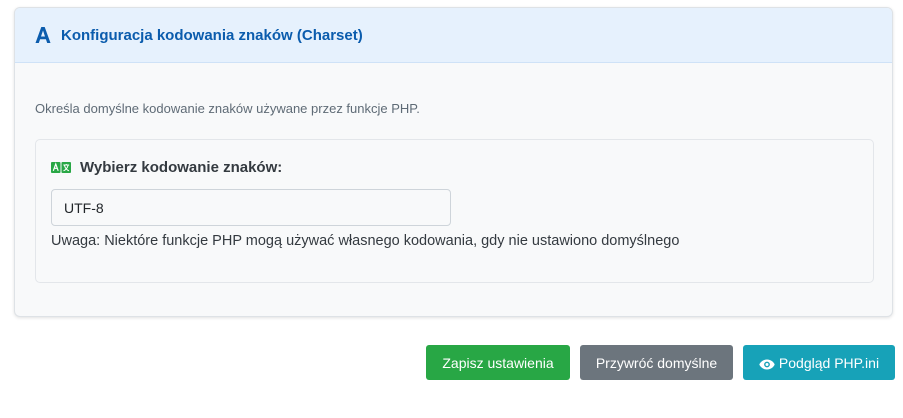 This screenshot has height=418, width=903. What do you see at coordinates (181, 167) in the screenshot?
I see `charset-label-text: Wybierz kodowanie znaków:` at bounding box center [181, 167].